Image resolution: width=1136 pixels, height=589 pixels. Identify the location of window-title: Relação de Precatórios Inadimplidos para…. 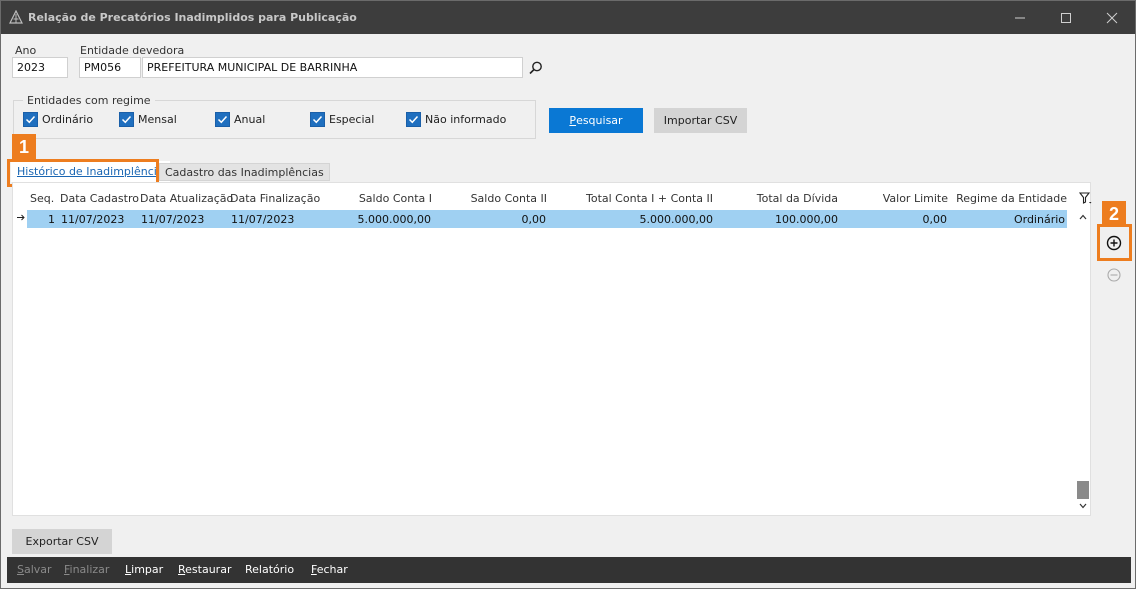
(192, 17).